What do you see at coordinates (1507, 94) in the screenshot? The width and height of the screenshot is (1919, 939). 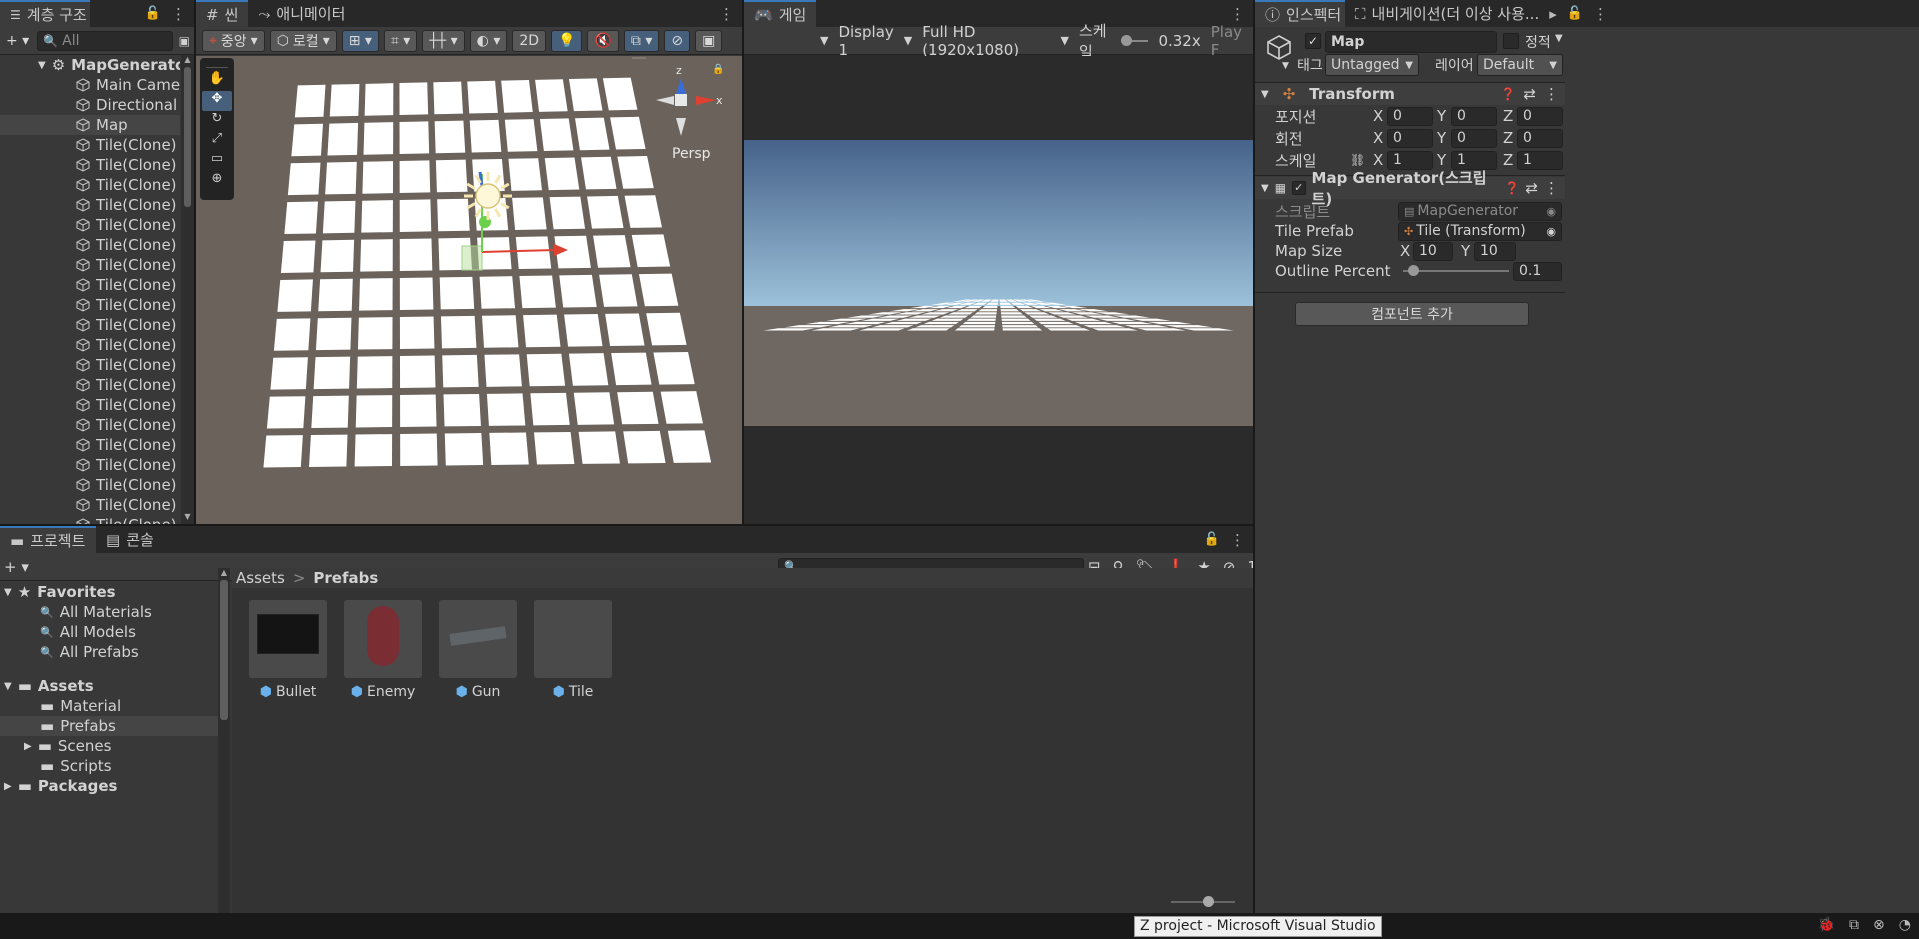 I see `help-icon: ❓` at bounding box center [1507, 94].